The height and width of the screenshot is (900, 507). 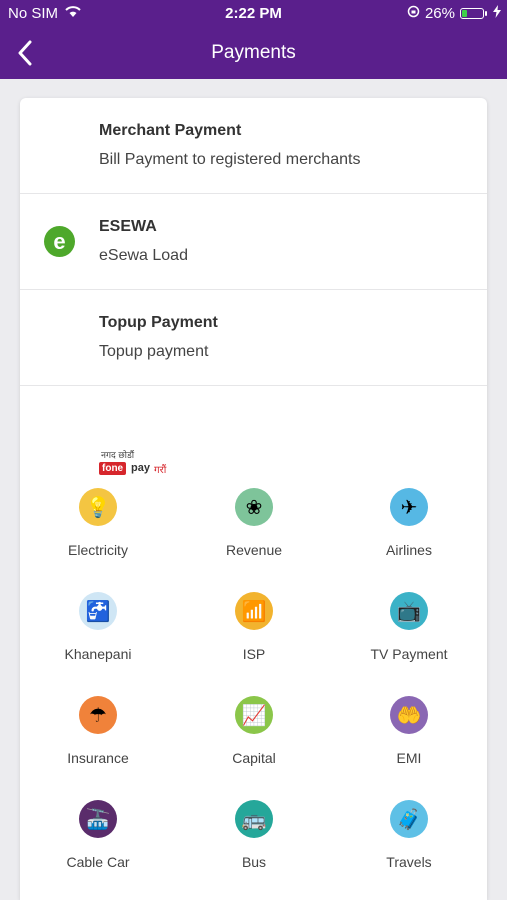 I want to click on service-emi: 🤲 EMI, so click(x=409, y=731).